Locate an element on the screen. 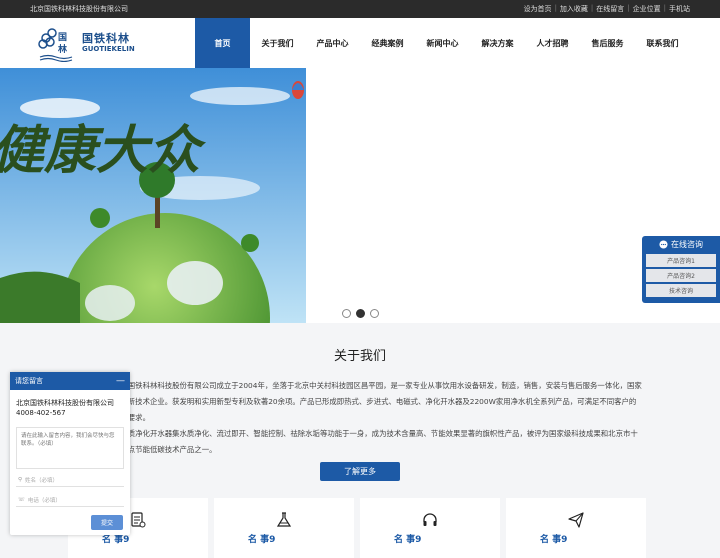  link-set-homepage: 设为首页 is located at coordinates (538, 9).